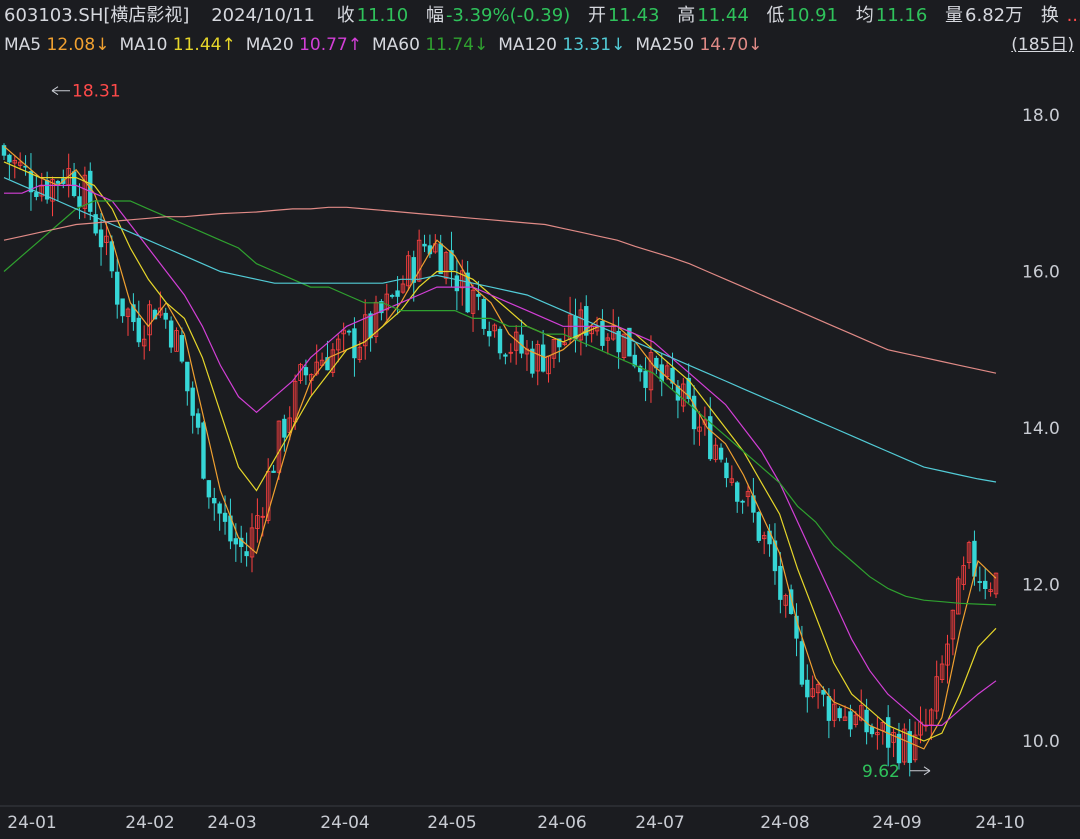 The width and height of the screenshot is (1080, 839). What do you see at coordinates (1041, 272) in the screenshot?
I see `y-tick-1: 16.0` at bounding box center [1041, 272].